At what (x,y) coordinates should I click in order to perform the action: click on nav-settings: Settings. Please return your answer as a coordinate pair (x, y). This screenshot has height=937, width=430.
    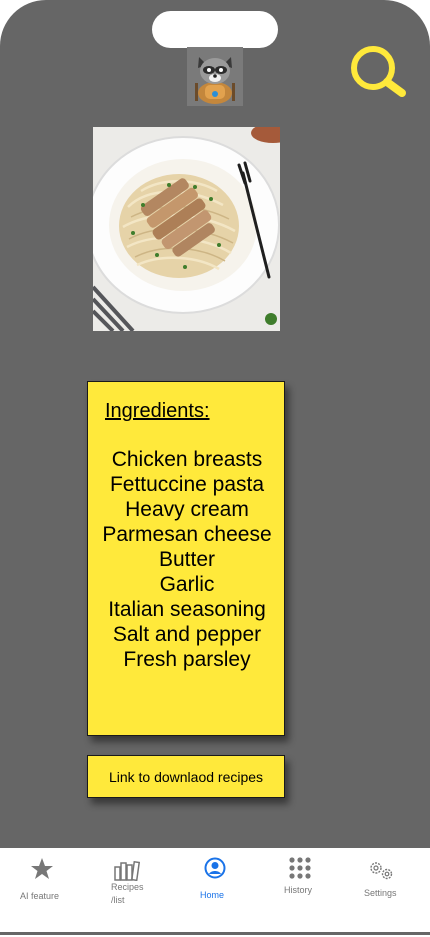
    Looking at the image, I should click on (385, 888).